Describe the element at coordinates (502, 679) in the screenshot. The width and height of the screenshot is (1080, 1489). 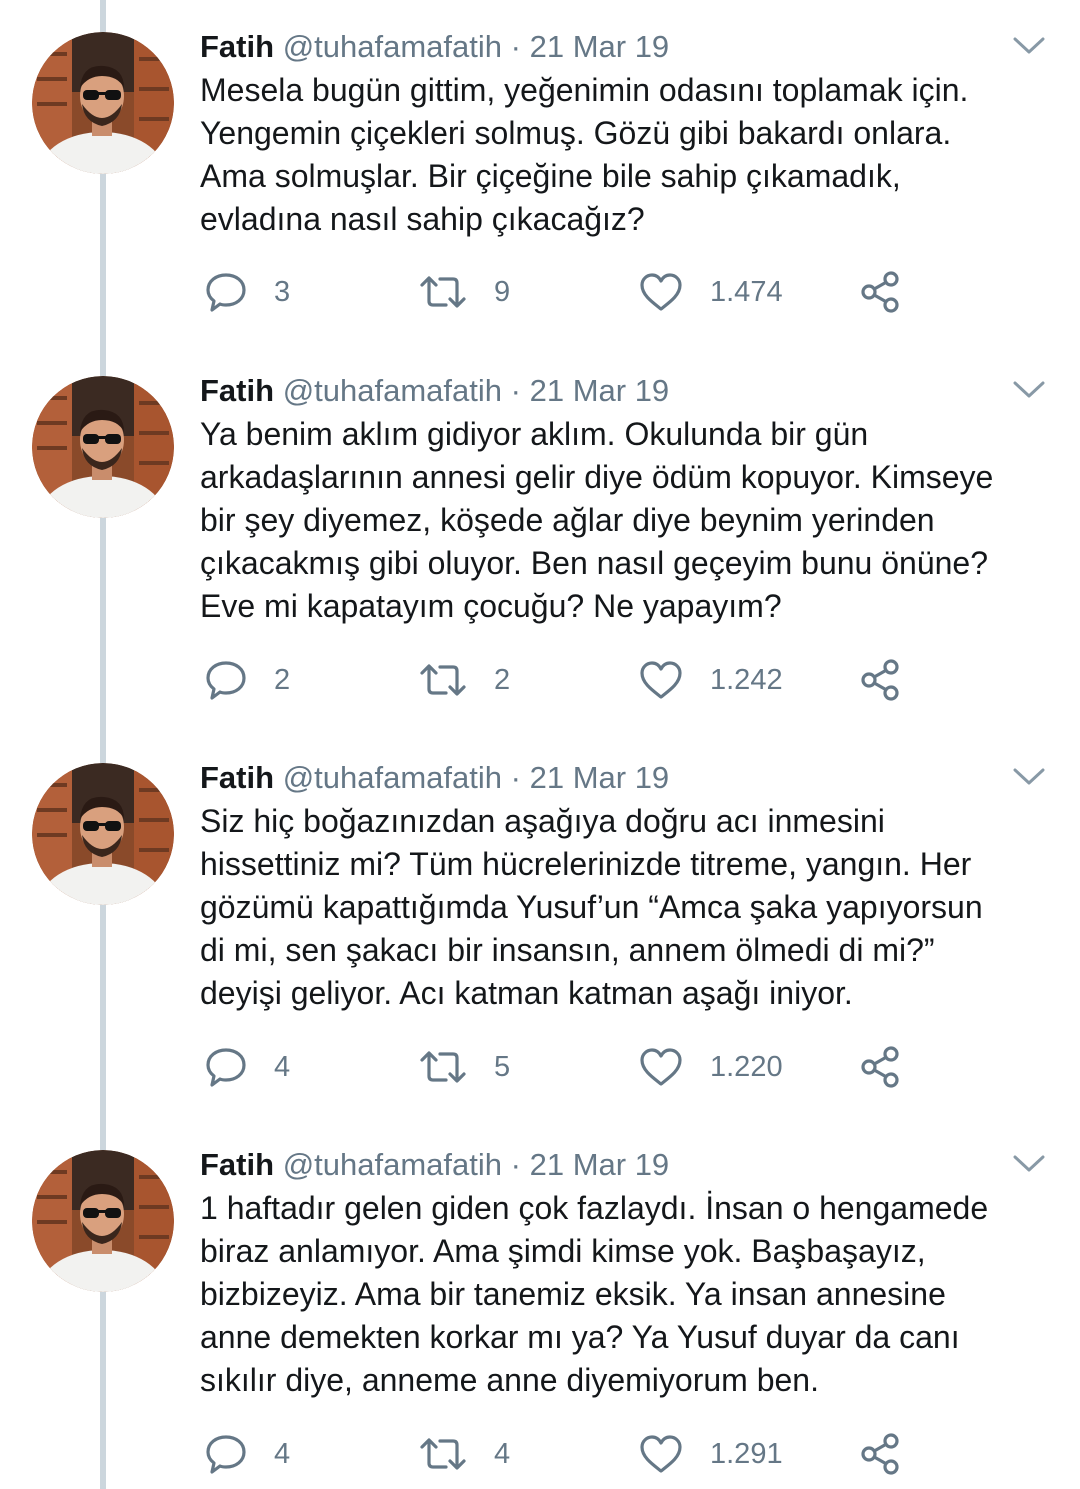
I see `retweet-count: 2` at that location.